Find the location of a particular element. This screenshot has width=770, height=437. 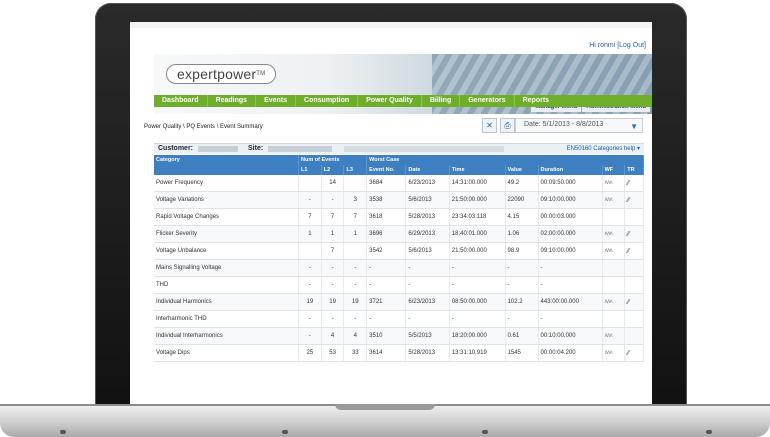

nav-billing: Billing is located at coordinates (441, 101).